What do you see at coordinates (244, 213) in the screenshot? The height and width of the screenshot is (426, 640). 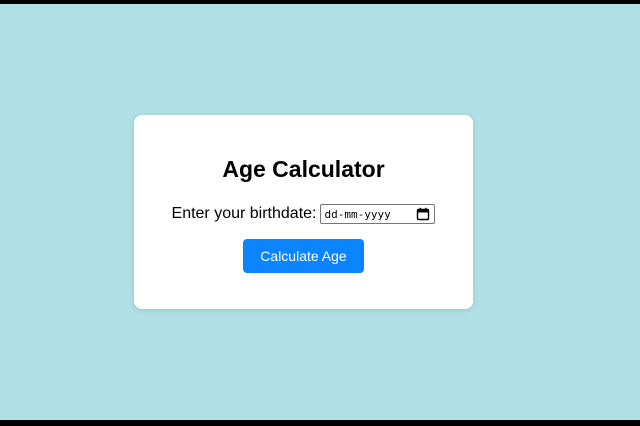 I see `birthdate-label: Enter your birthdate:` at bounding box center [244, 213].